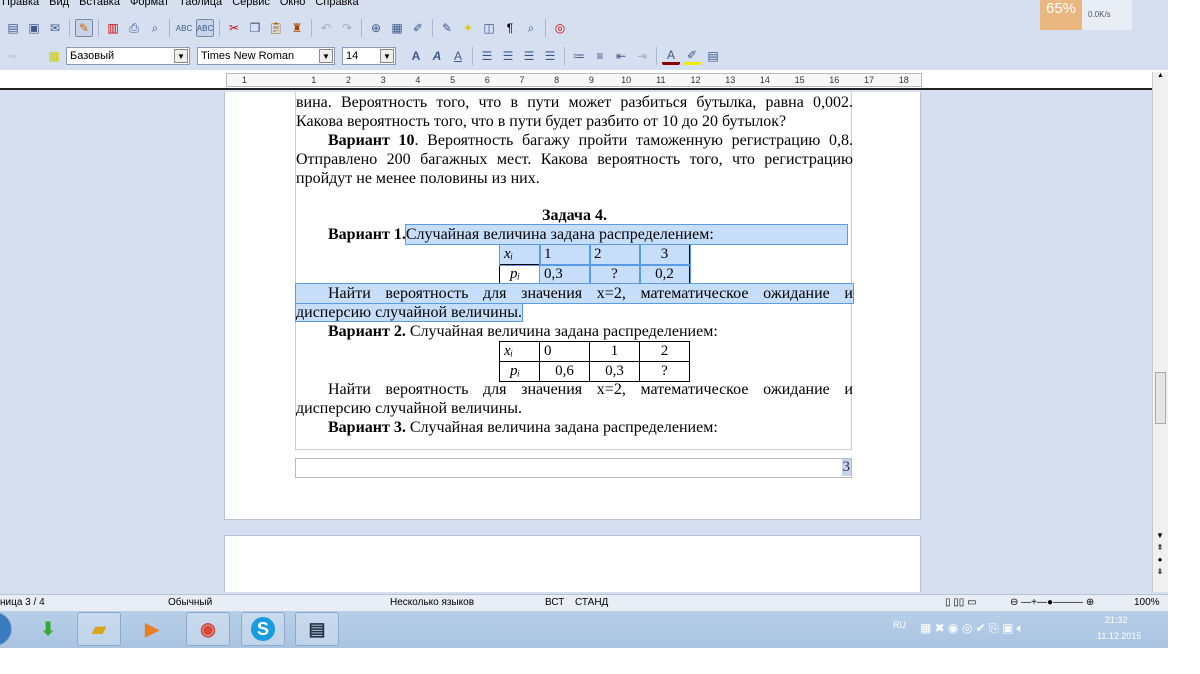 Image resolution: width=1200 pixels, height=674 pixels. What do you see at coordinates (899, 625) in the screenshot?
I see `language-indicator: RU` at bounding box center [899, 625].